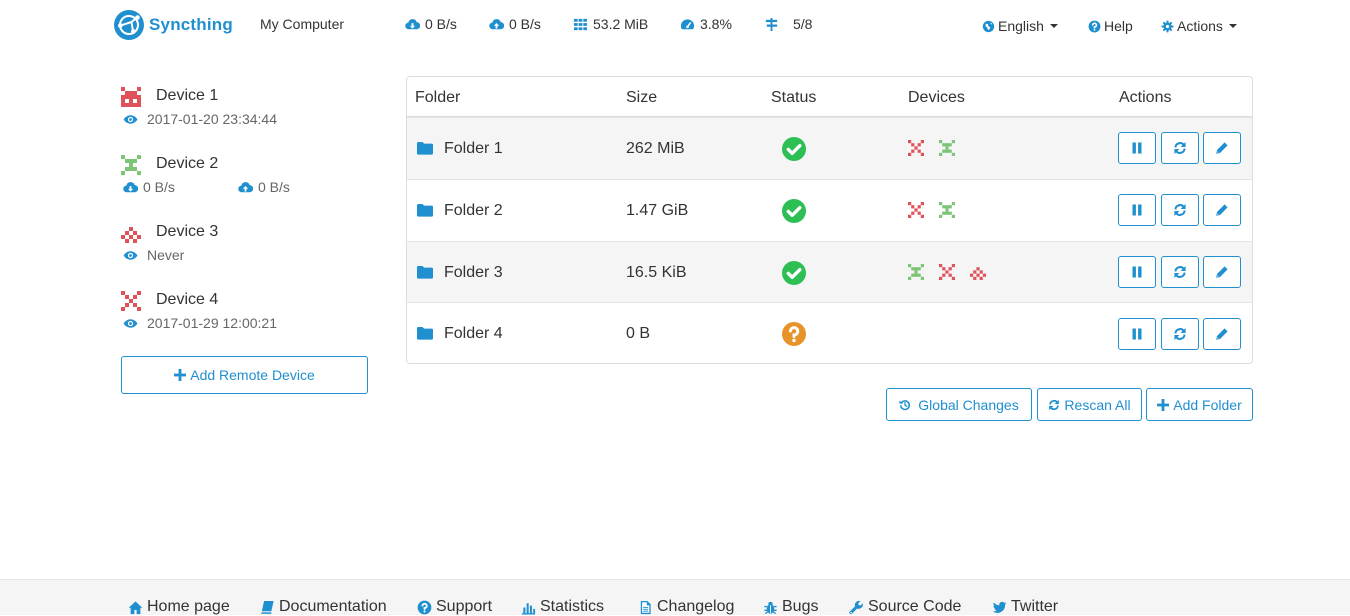 Image resolution: width=1350 pixels, height=616 pixels. What do you see at coordinates (267, 607) in the screenshot?
I see `book-icon` at bounding box center [267, 607].